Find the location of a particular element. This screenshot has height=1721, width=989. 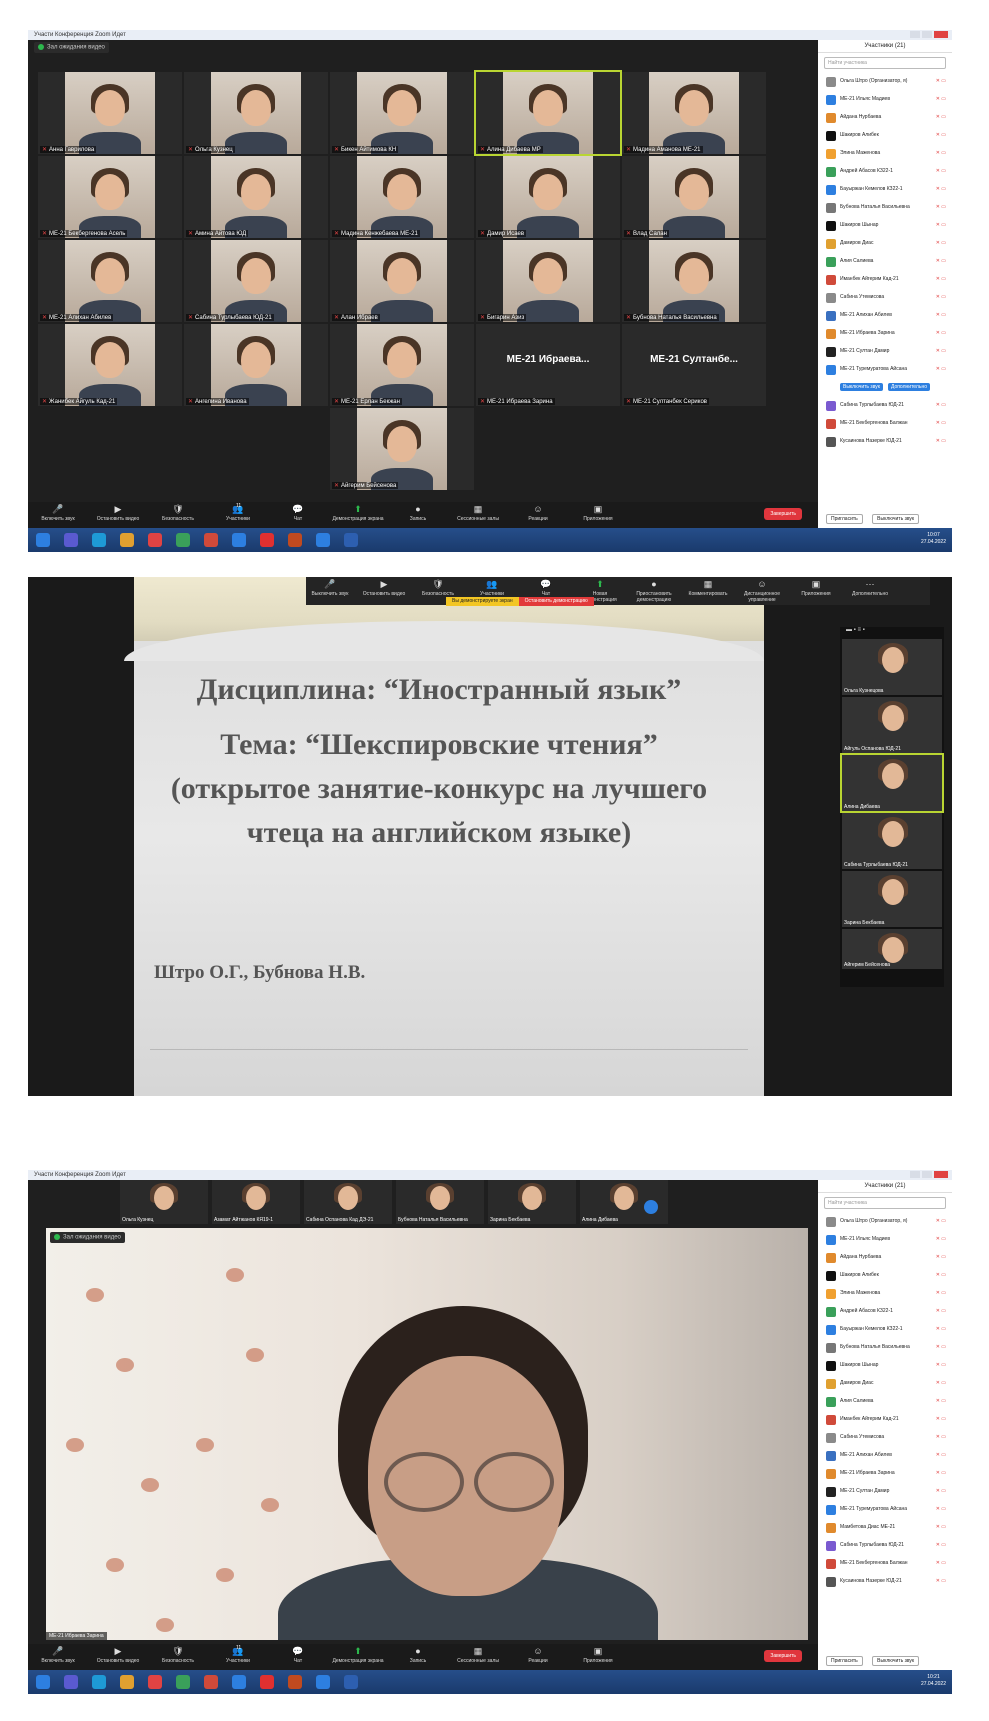

participant-tile: ✕ Бубнова Наталья Васильевна is located at coordinates (694, 281).